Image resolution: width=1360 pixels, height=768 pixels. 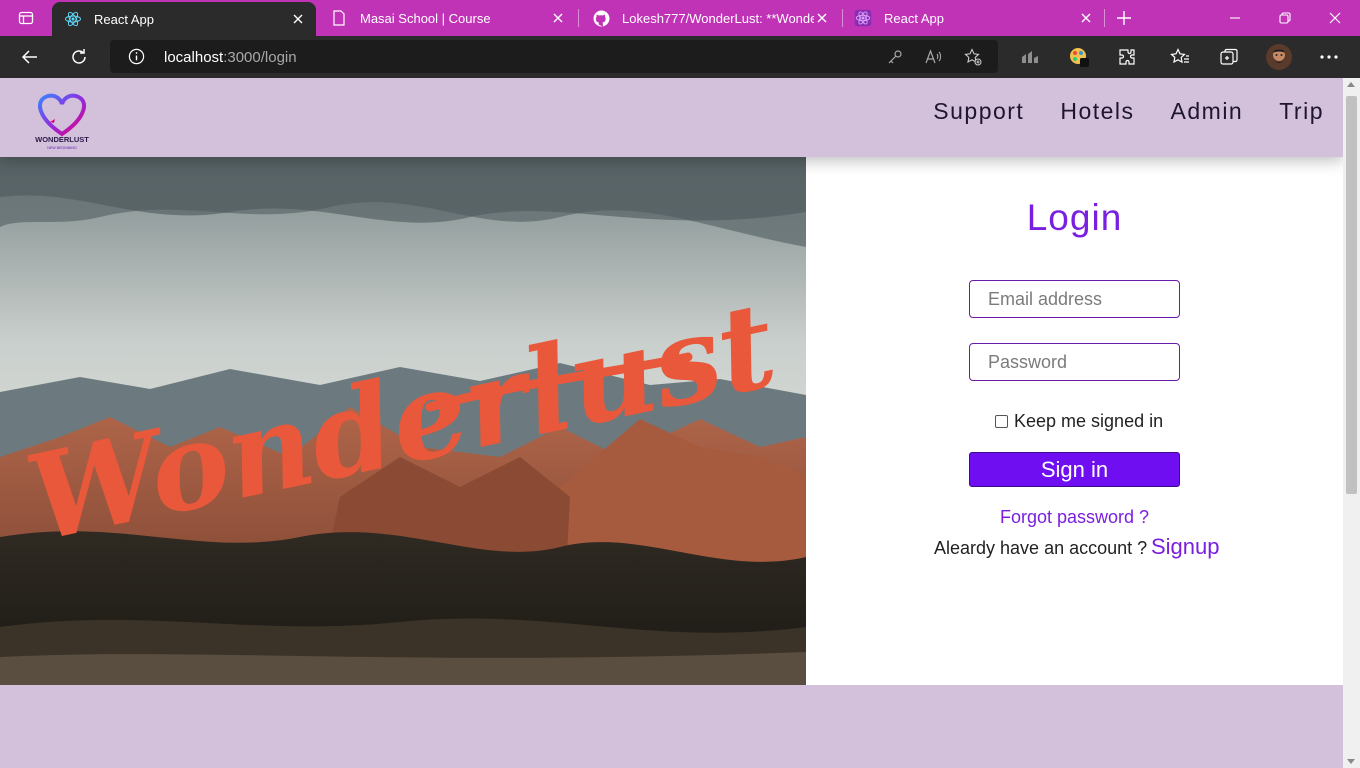 What do you see at coordinates (1074, 362) in the screenshot?
I see `password-input` at bounding box center [1074, 362].